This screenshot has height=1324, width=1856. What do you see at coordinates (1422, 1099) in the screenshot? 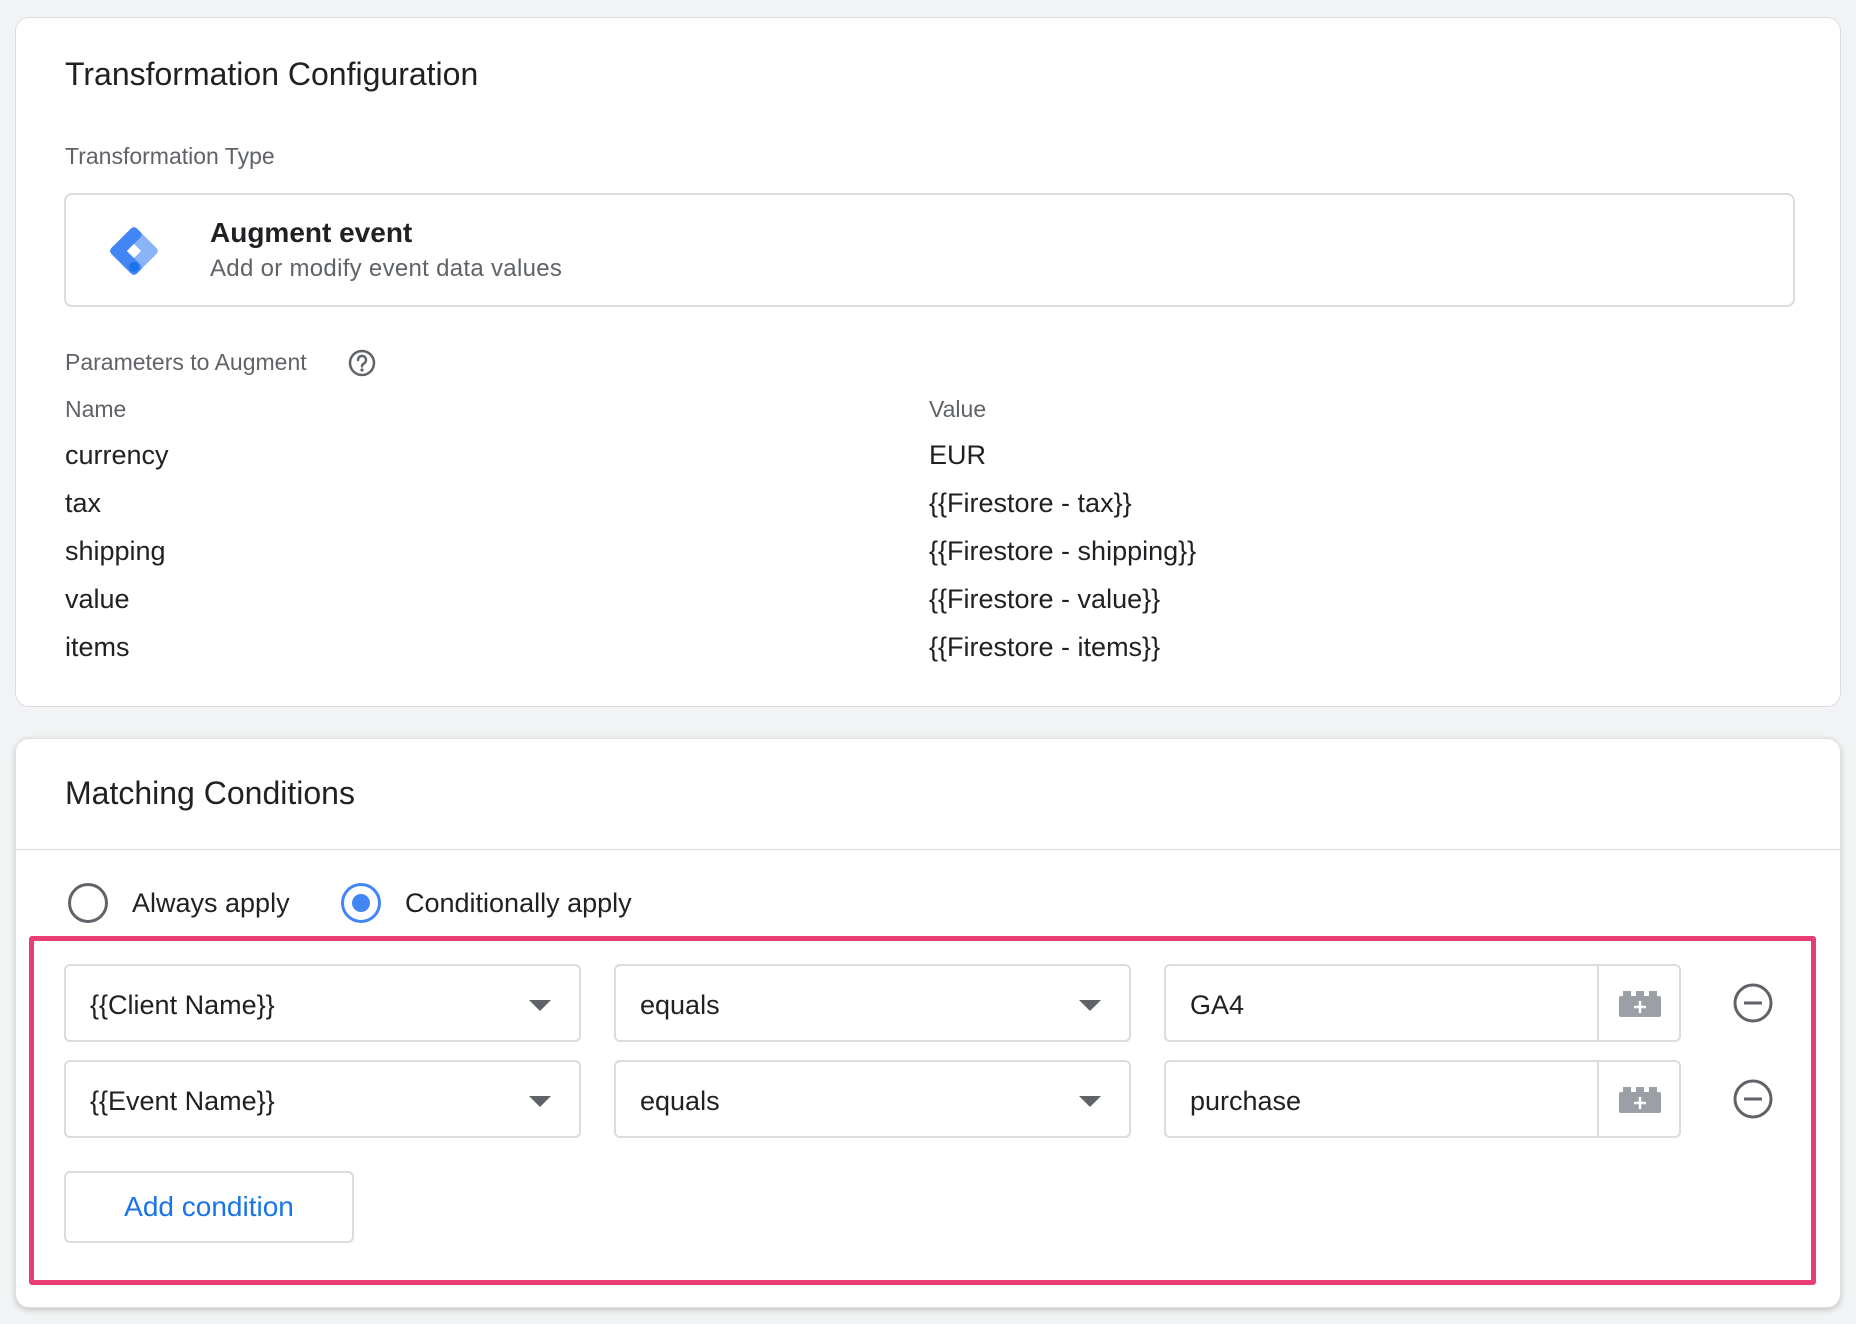
I see `condition-value-input: purchase` at bounding box center [1422, 1099].